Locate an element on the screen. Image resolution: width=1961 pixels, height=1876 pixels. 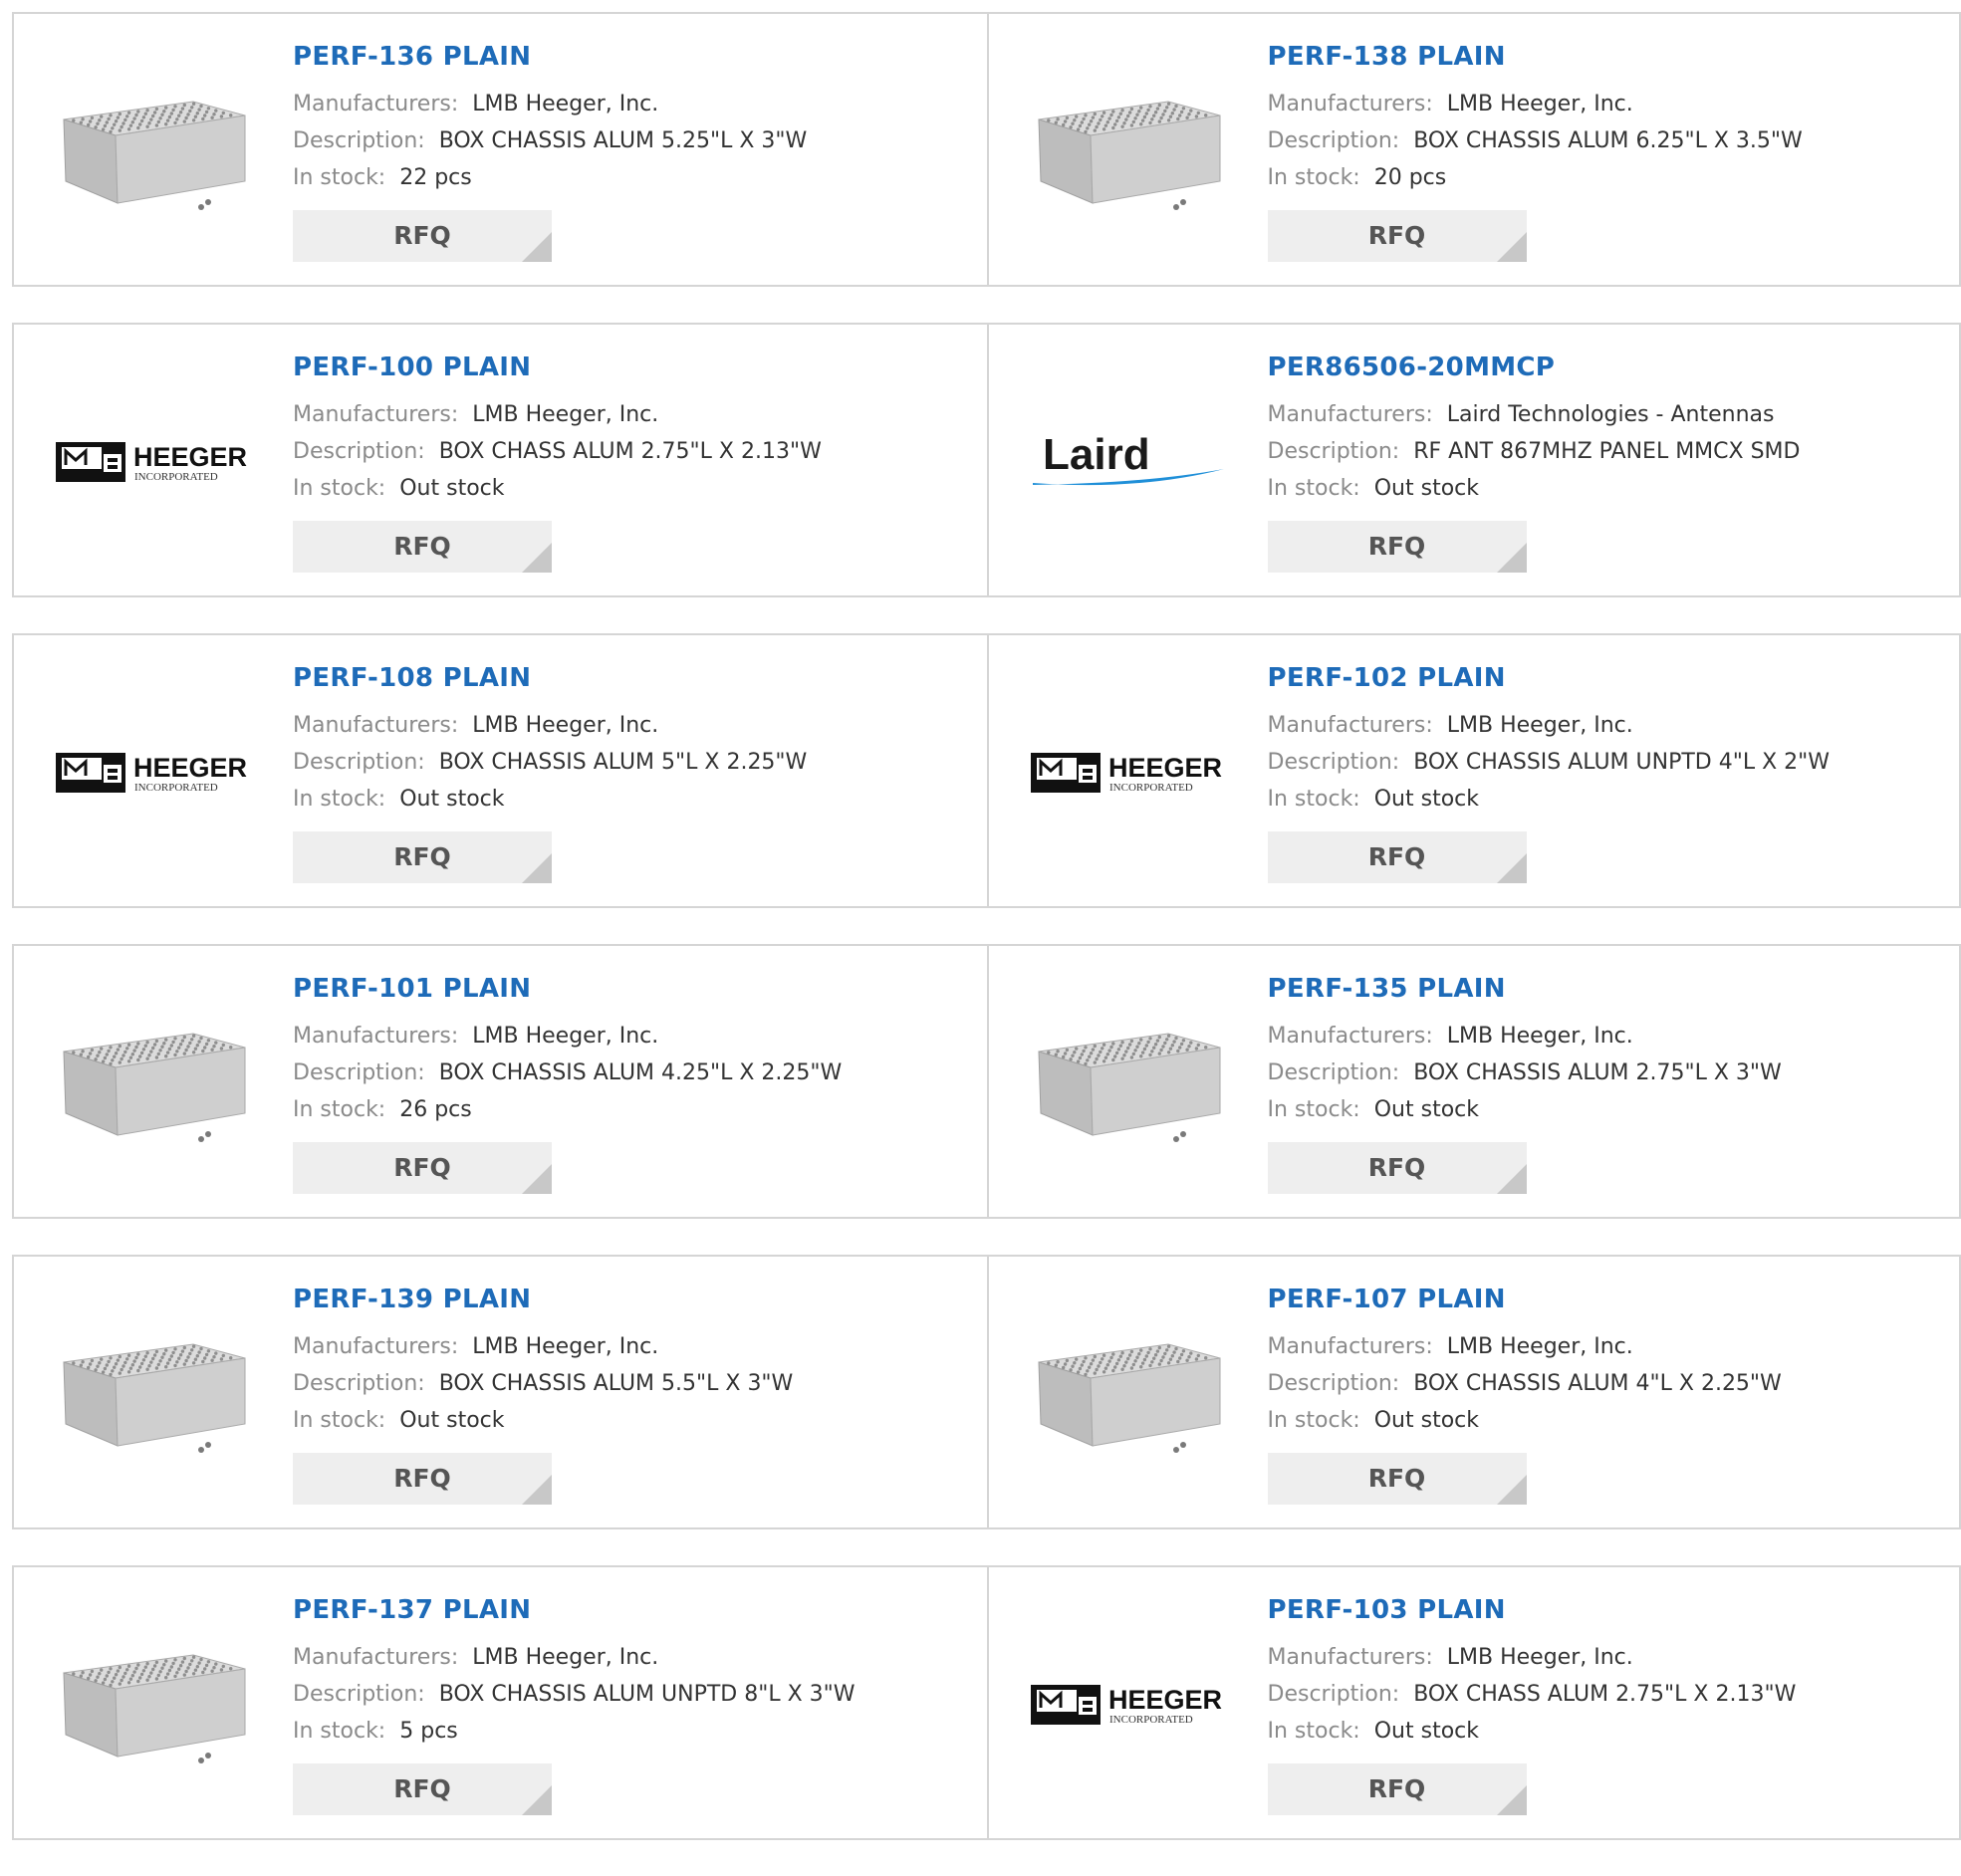
product-part-link: PERF-107 PLAIN is located at coordinates (1609, 1299).